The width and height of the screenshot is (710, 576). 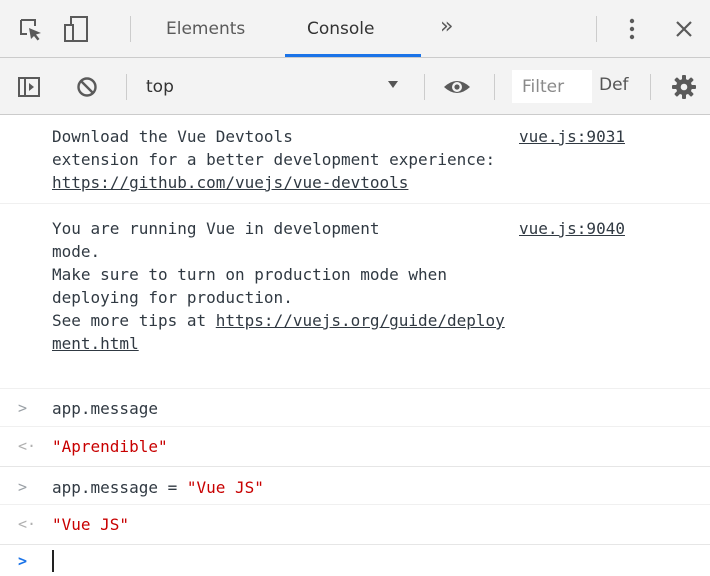 I want to click on input-code: app.message = "Vue JS", so click(x=158, y=487).